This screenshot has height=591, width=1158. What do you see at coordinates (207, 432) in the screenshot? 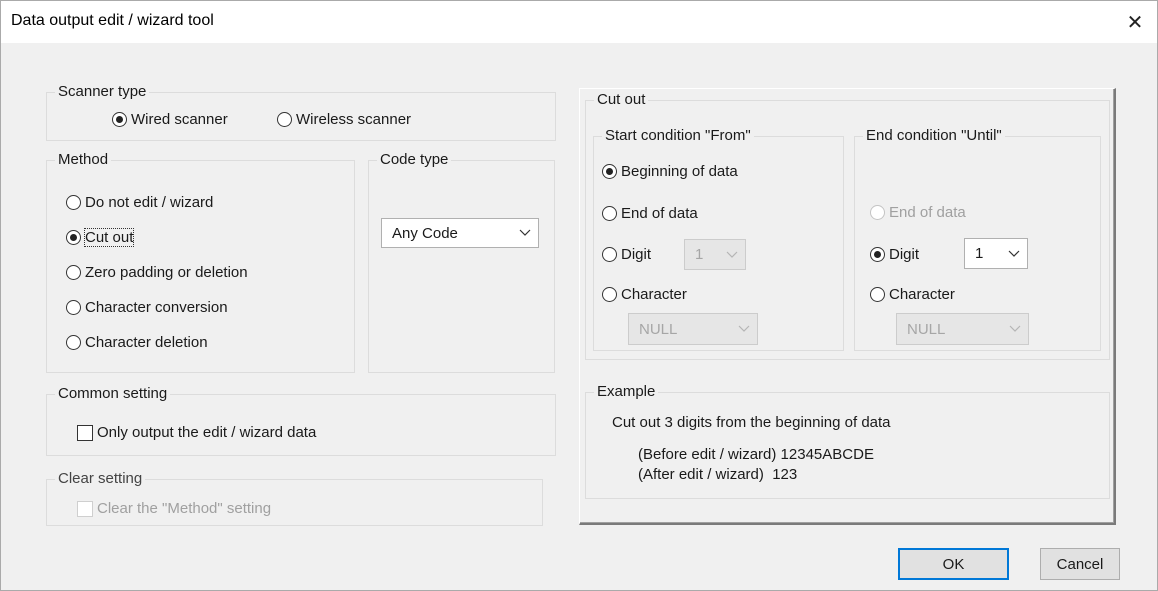
I see `checkbox-label: Only output the edit / wizard data` at bounding box center [207, 432].